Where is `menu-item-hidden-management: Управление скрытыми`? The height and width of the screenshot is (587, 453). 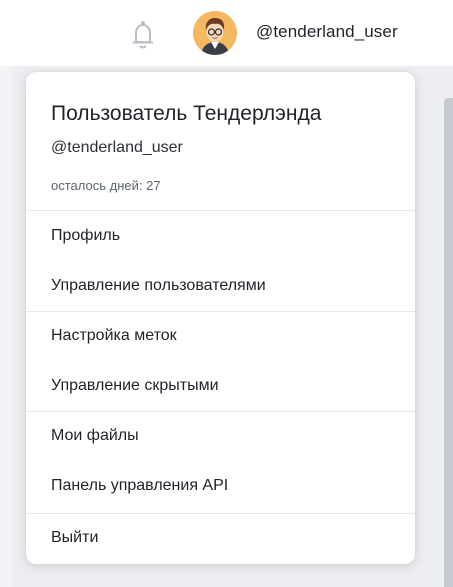
menu-item-hidden-management: Управление скрытыми is located at coordinates (220, 387).